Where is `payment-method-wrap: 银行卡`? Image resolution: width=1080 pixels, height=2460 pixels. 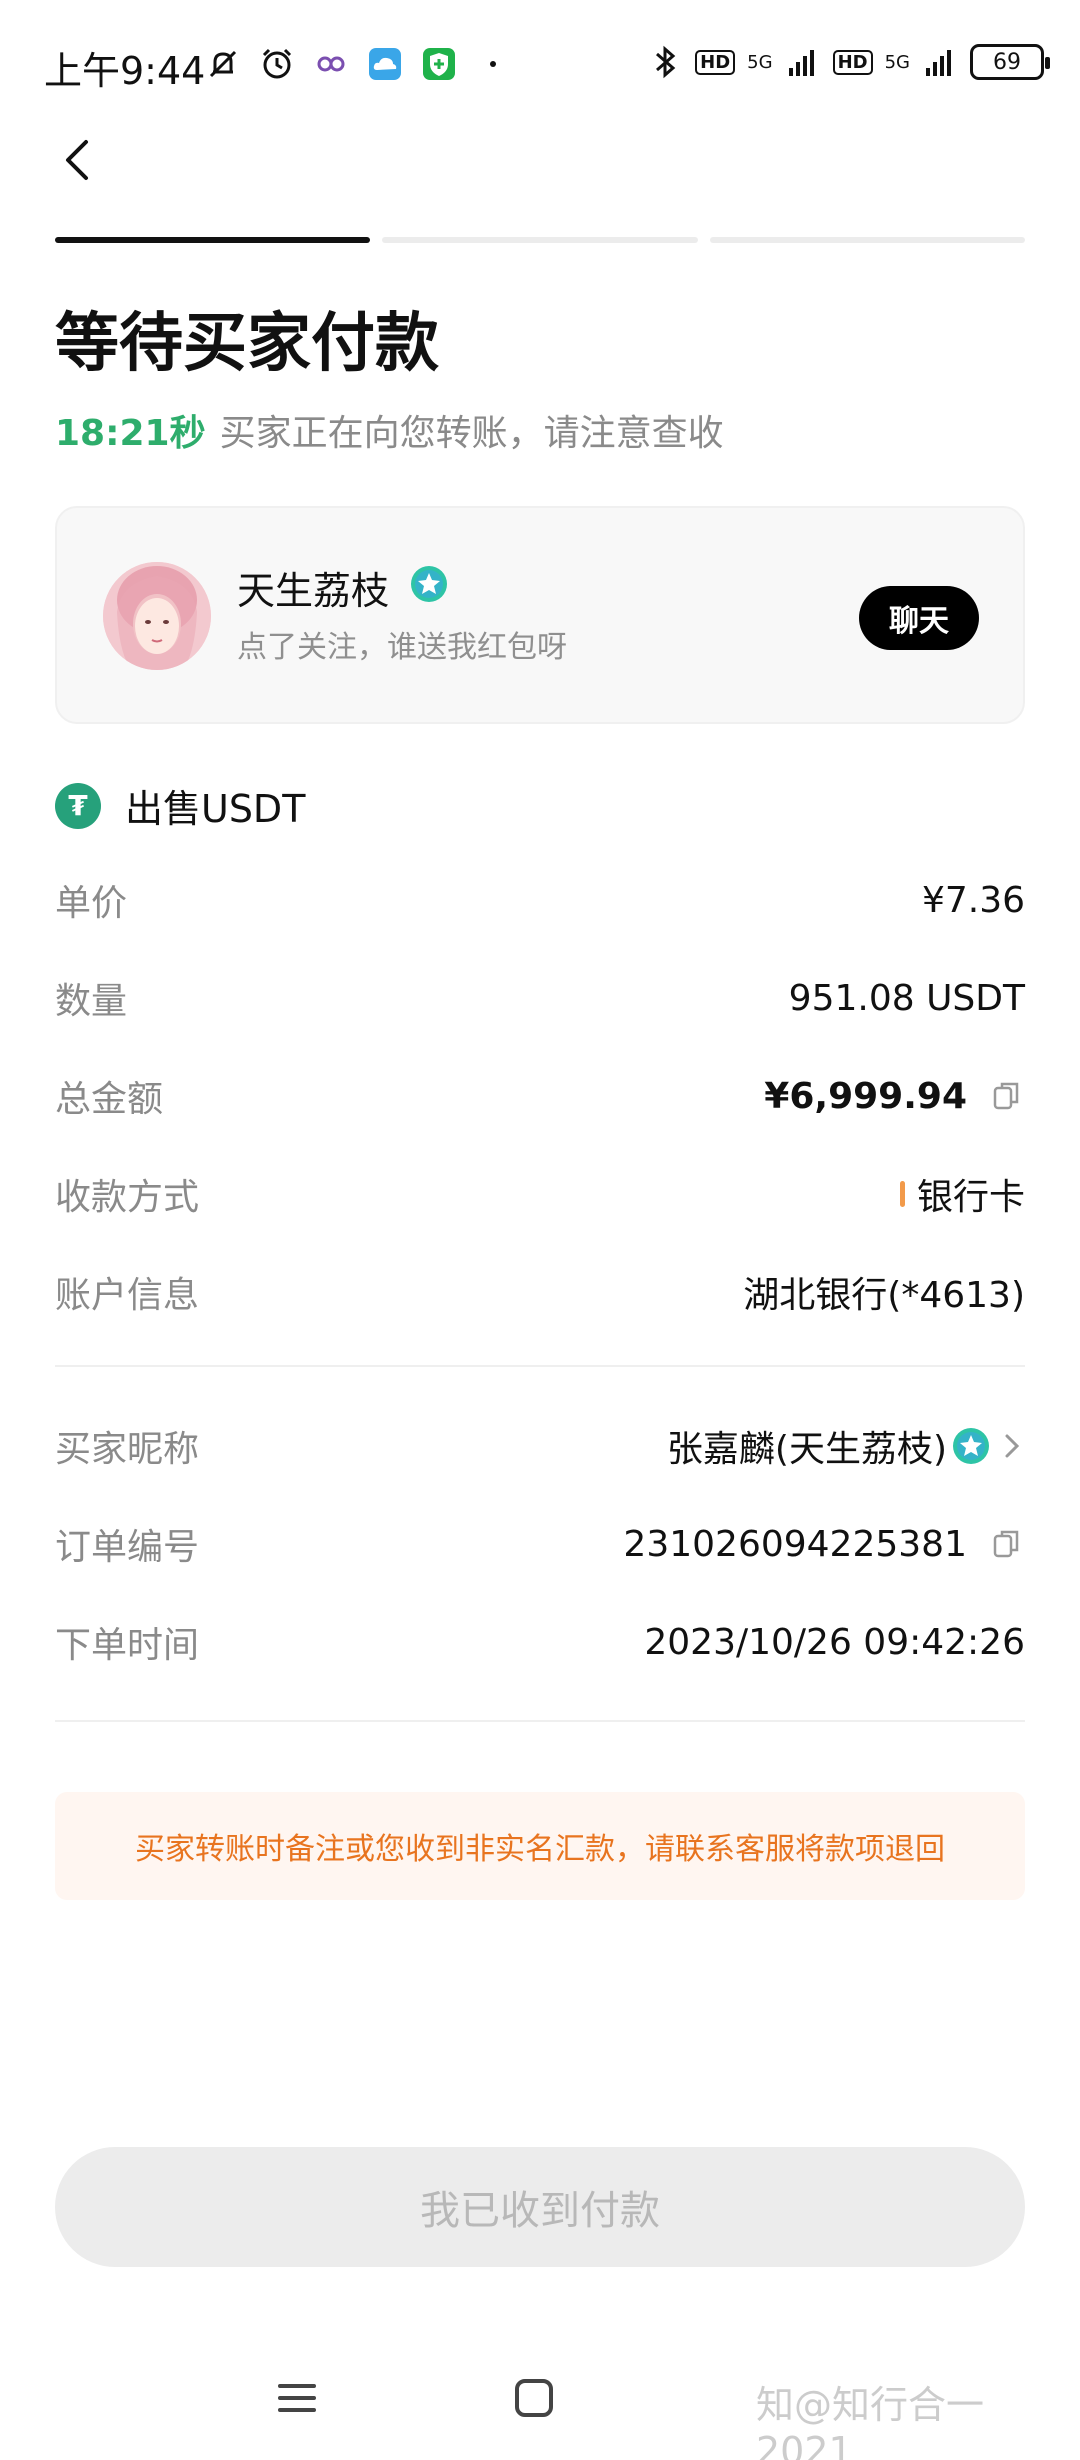 payment-method-wrap: 银行卡 is located at coordinates (962, 1194).